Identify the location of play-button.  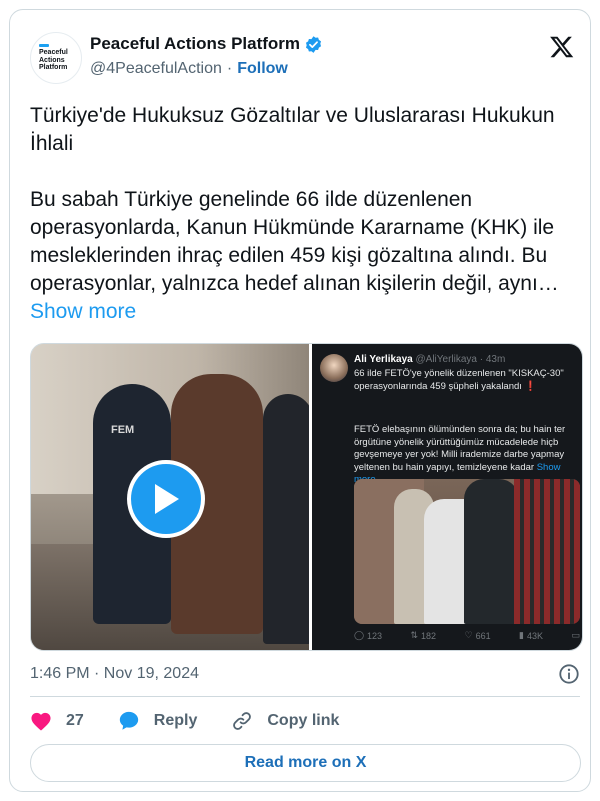
(166, 499).